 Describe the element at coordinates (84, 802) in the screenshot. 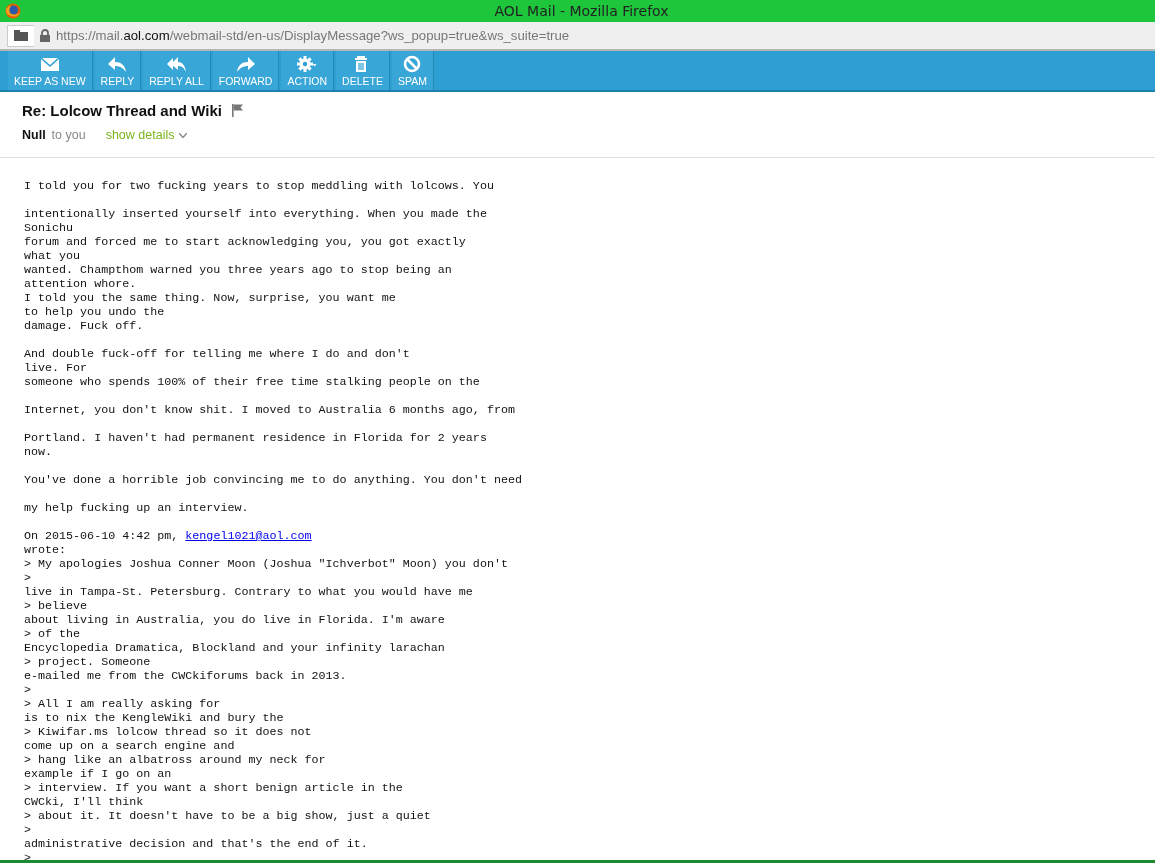

I see `message-line: CWCki, I'll think` at that location.